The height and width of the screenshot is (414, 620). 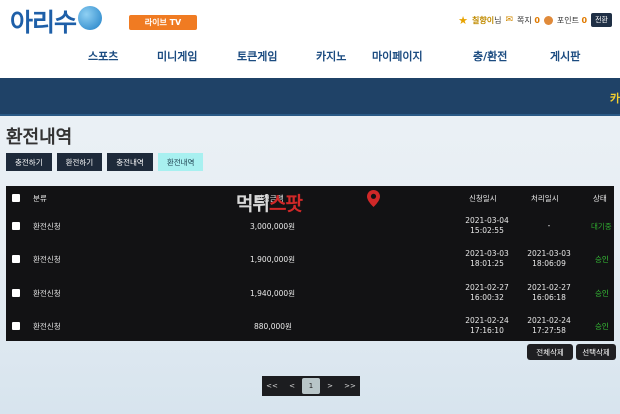 I want to click on tab-bar: 충전하기 환전하기 충전내역 환전내역, so click(x=105, y=162).